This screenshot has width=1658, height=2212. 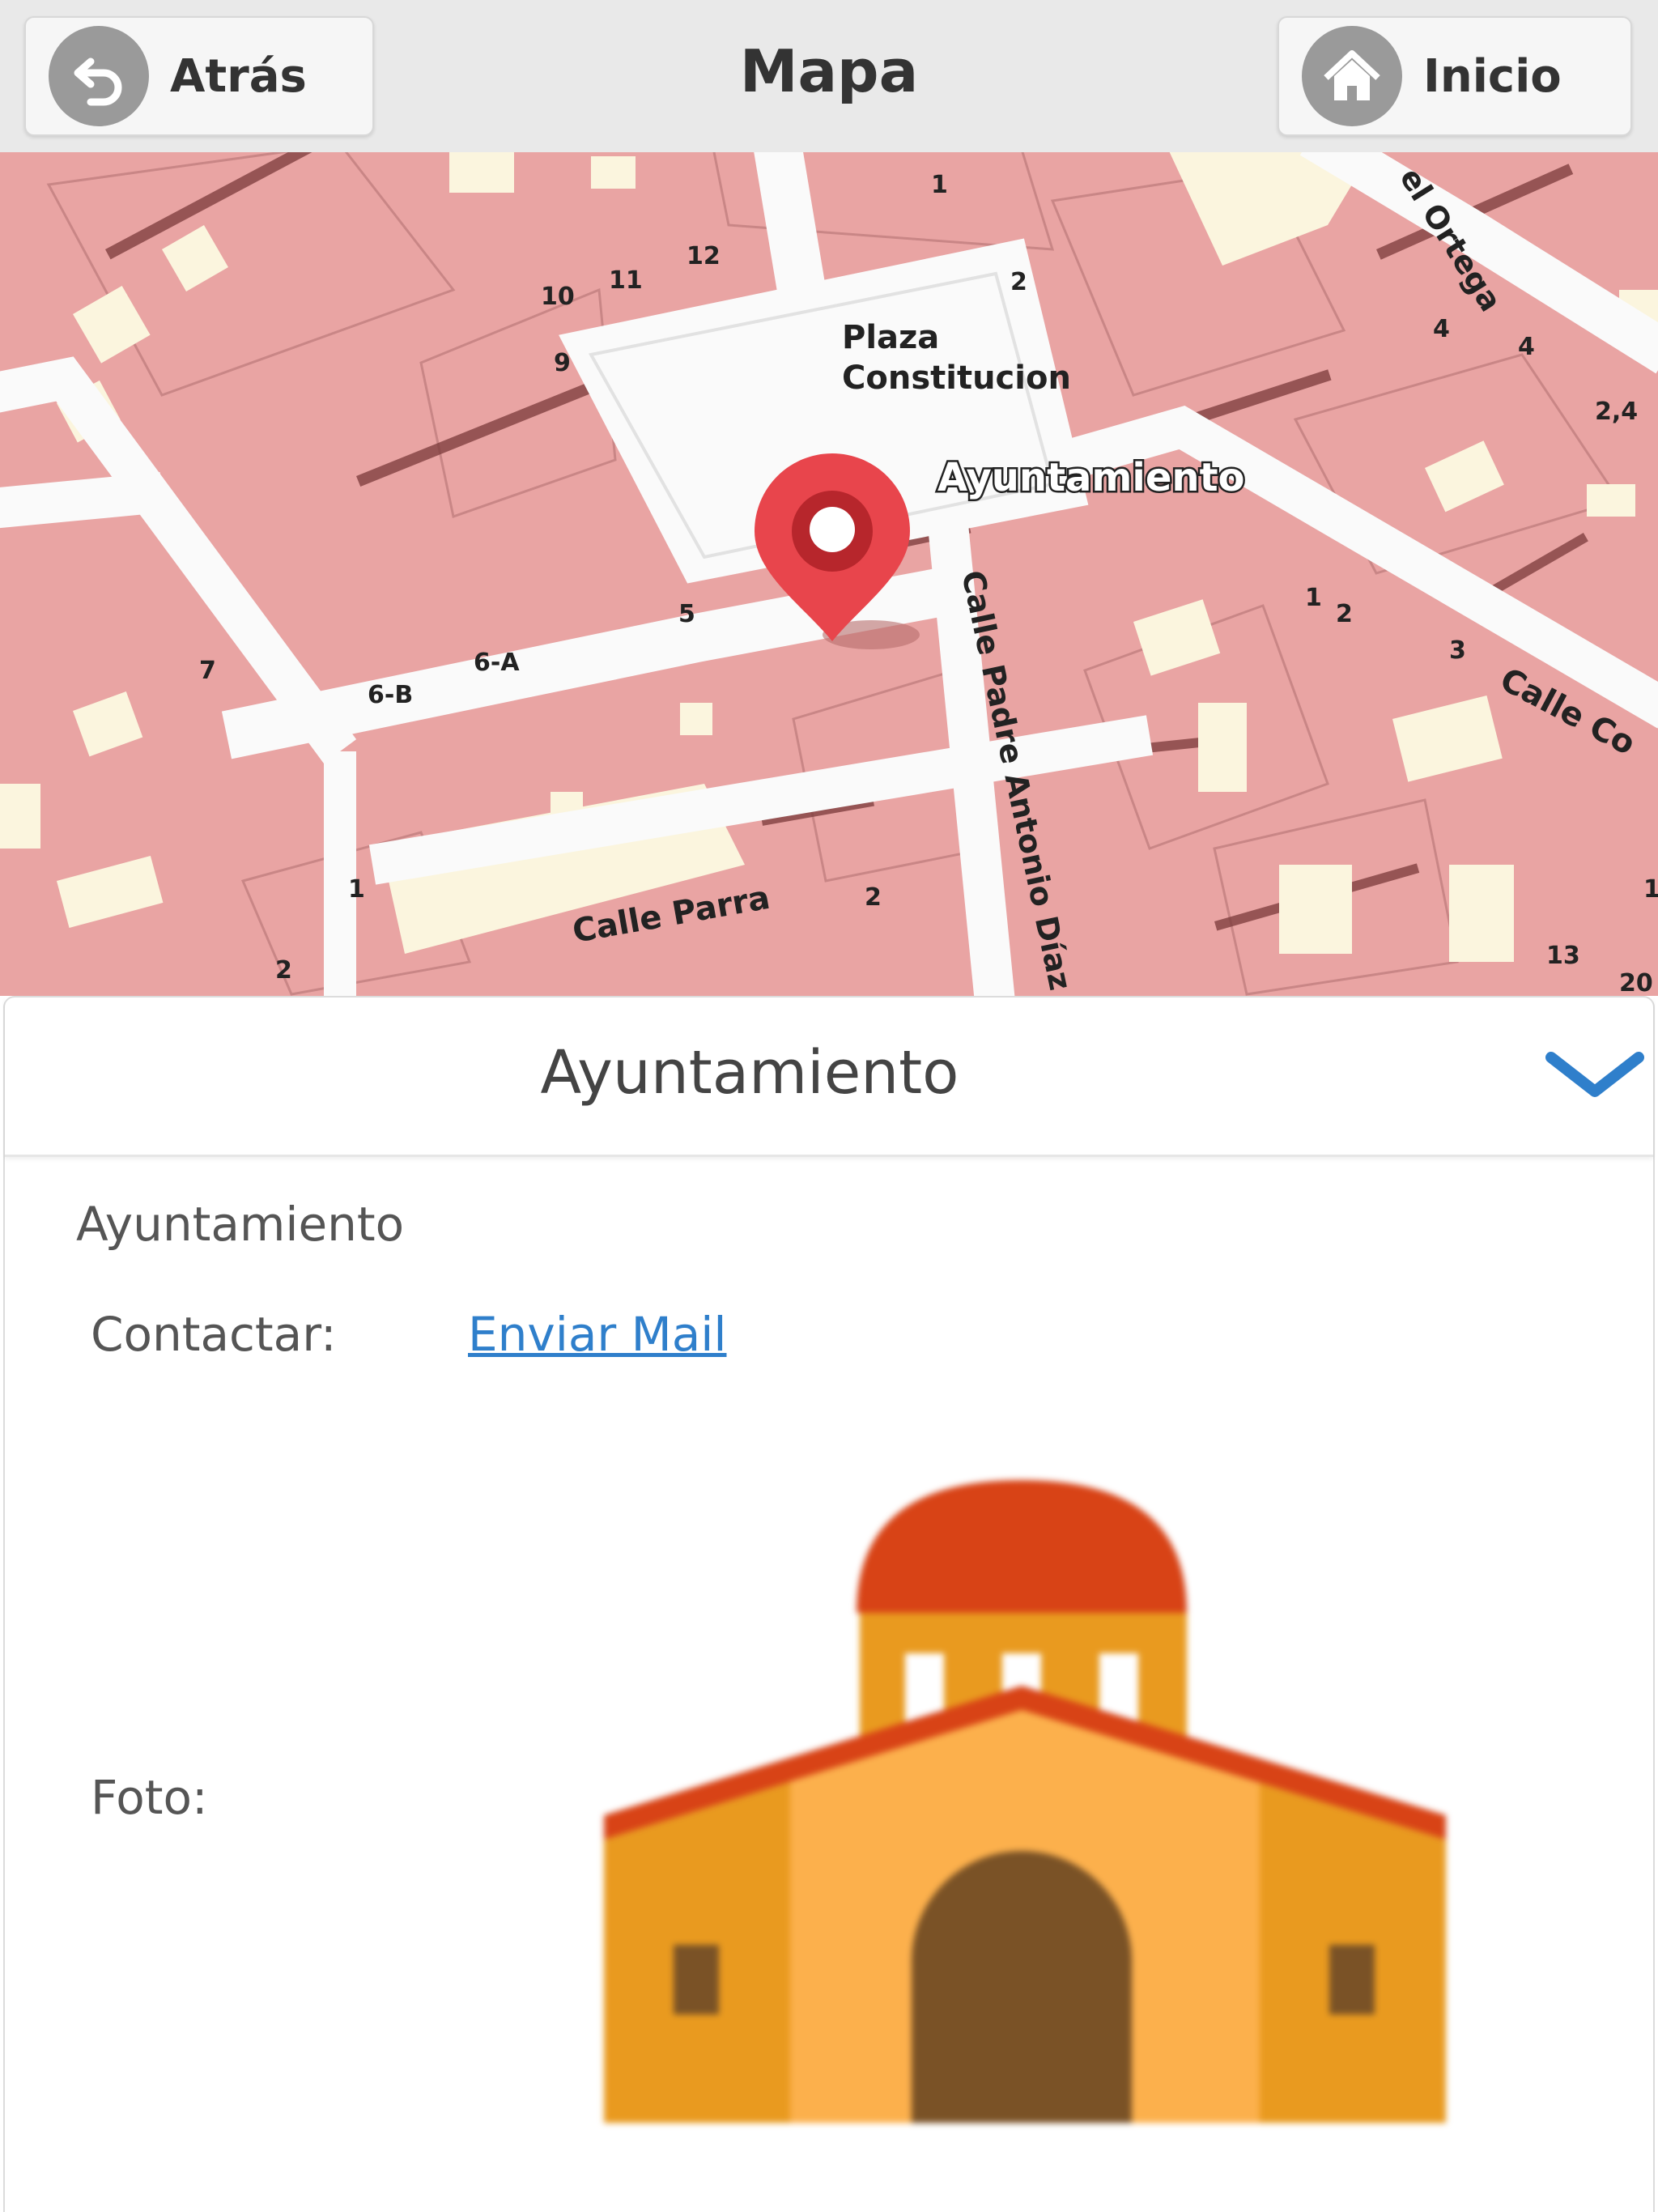 I want to click on top-bar: Atrás Mapa Inicio, so click(x=829, y=77).